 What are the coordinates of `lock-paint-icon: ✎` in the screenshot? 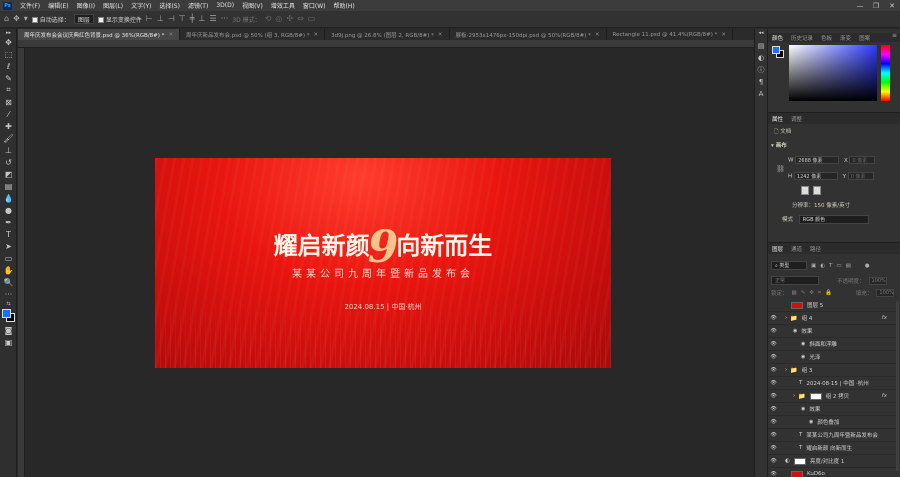 It's located at (803, 293).